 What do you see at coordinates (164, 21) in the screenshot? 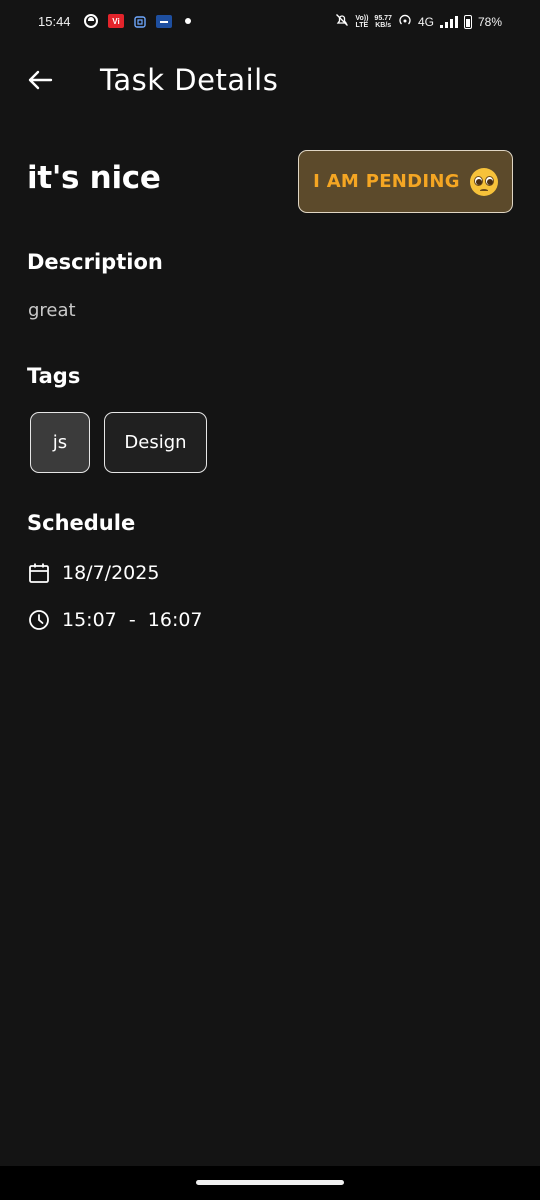
I see `blue-app-icon` at bounding box center [164, 21].